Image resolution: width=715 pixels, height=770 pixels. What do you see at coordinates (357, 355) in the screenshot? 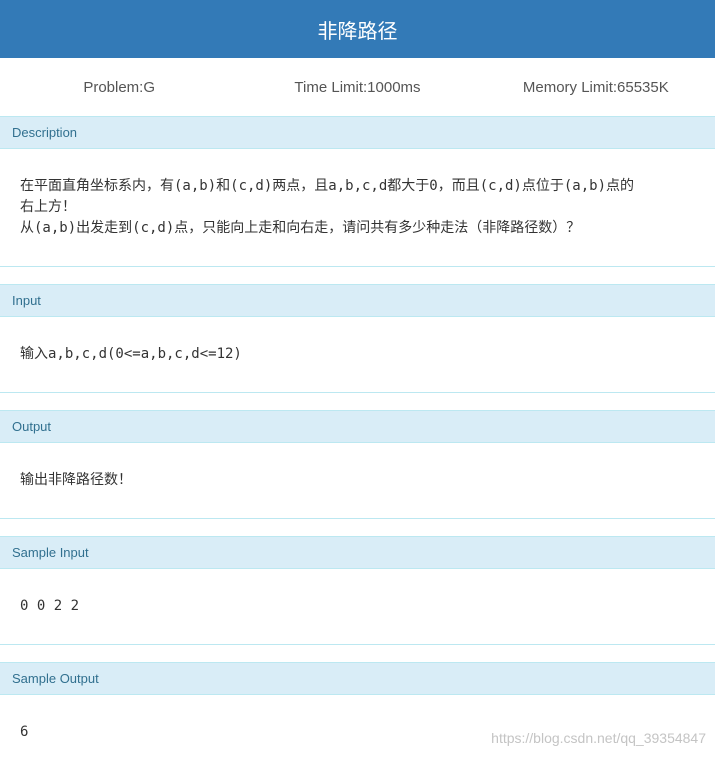
I see `input-body: 输入a,b,c,d(0<=a,b,c,d<=12)` at bounding box center [357, 355].